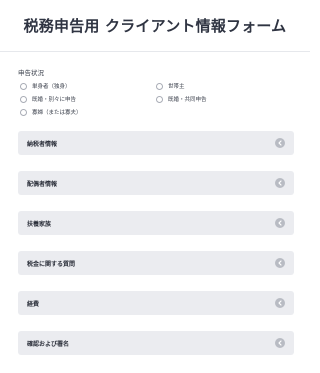 This screenshot has height=373, width=320. I want to click on section-title: 税金に関する質問, so click(51, 264).